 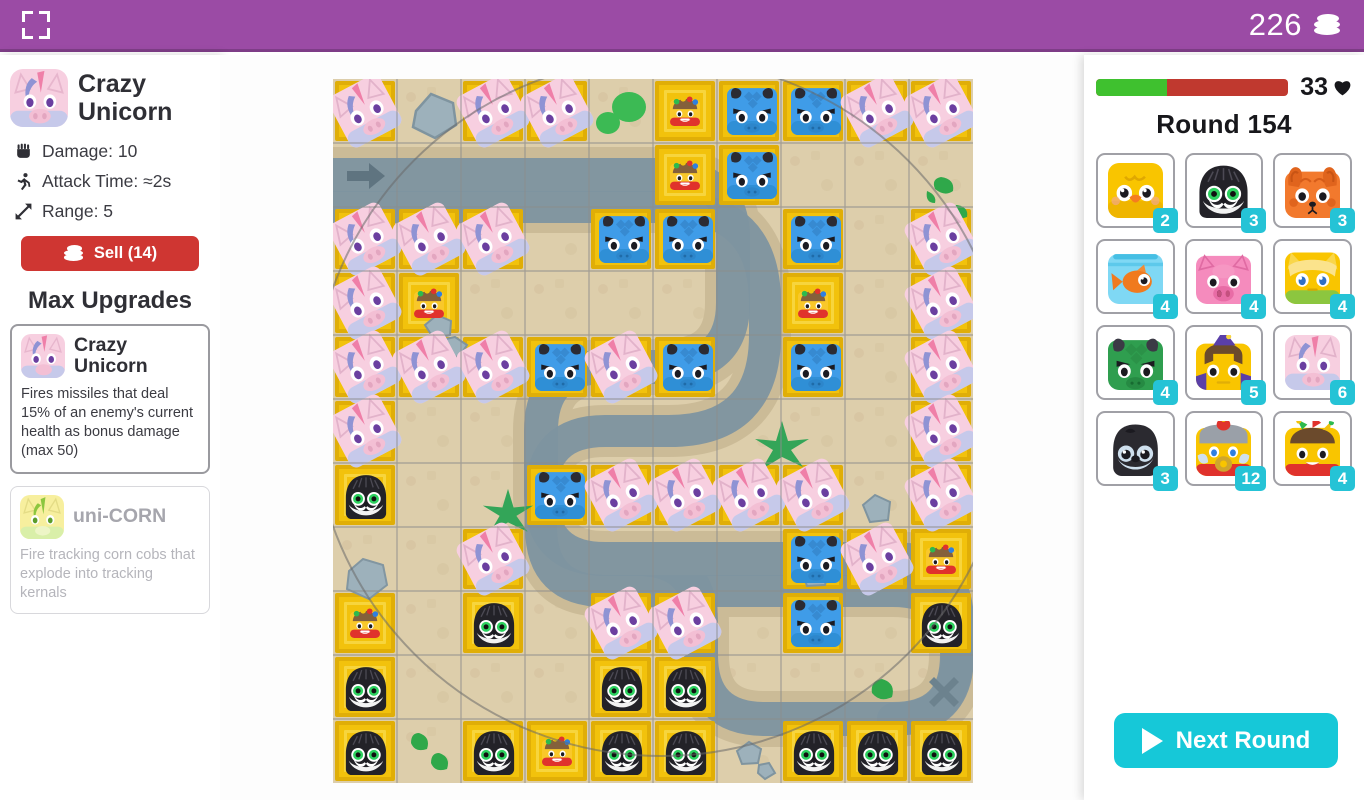 I want to click on shop-card-jester: 4, so click(x=1314, y=451).